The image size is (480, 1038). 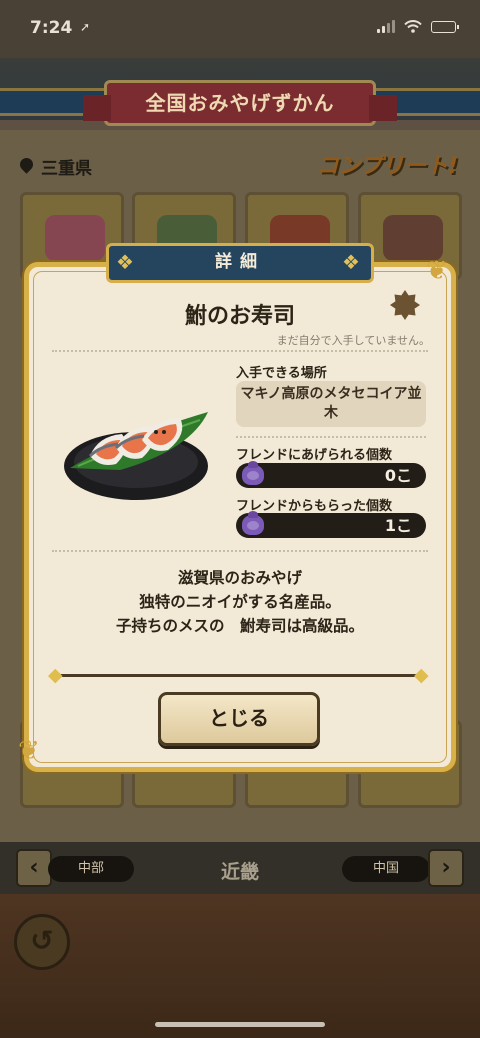 What do you see at coordinates (331, 524) in the screenshot?
I see `received-count-bar: 1こ` at bounding box center [331, 524].